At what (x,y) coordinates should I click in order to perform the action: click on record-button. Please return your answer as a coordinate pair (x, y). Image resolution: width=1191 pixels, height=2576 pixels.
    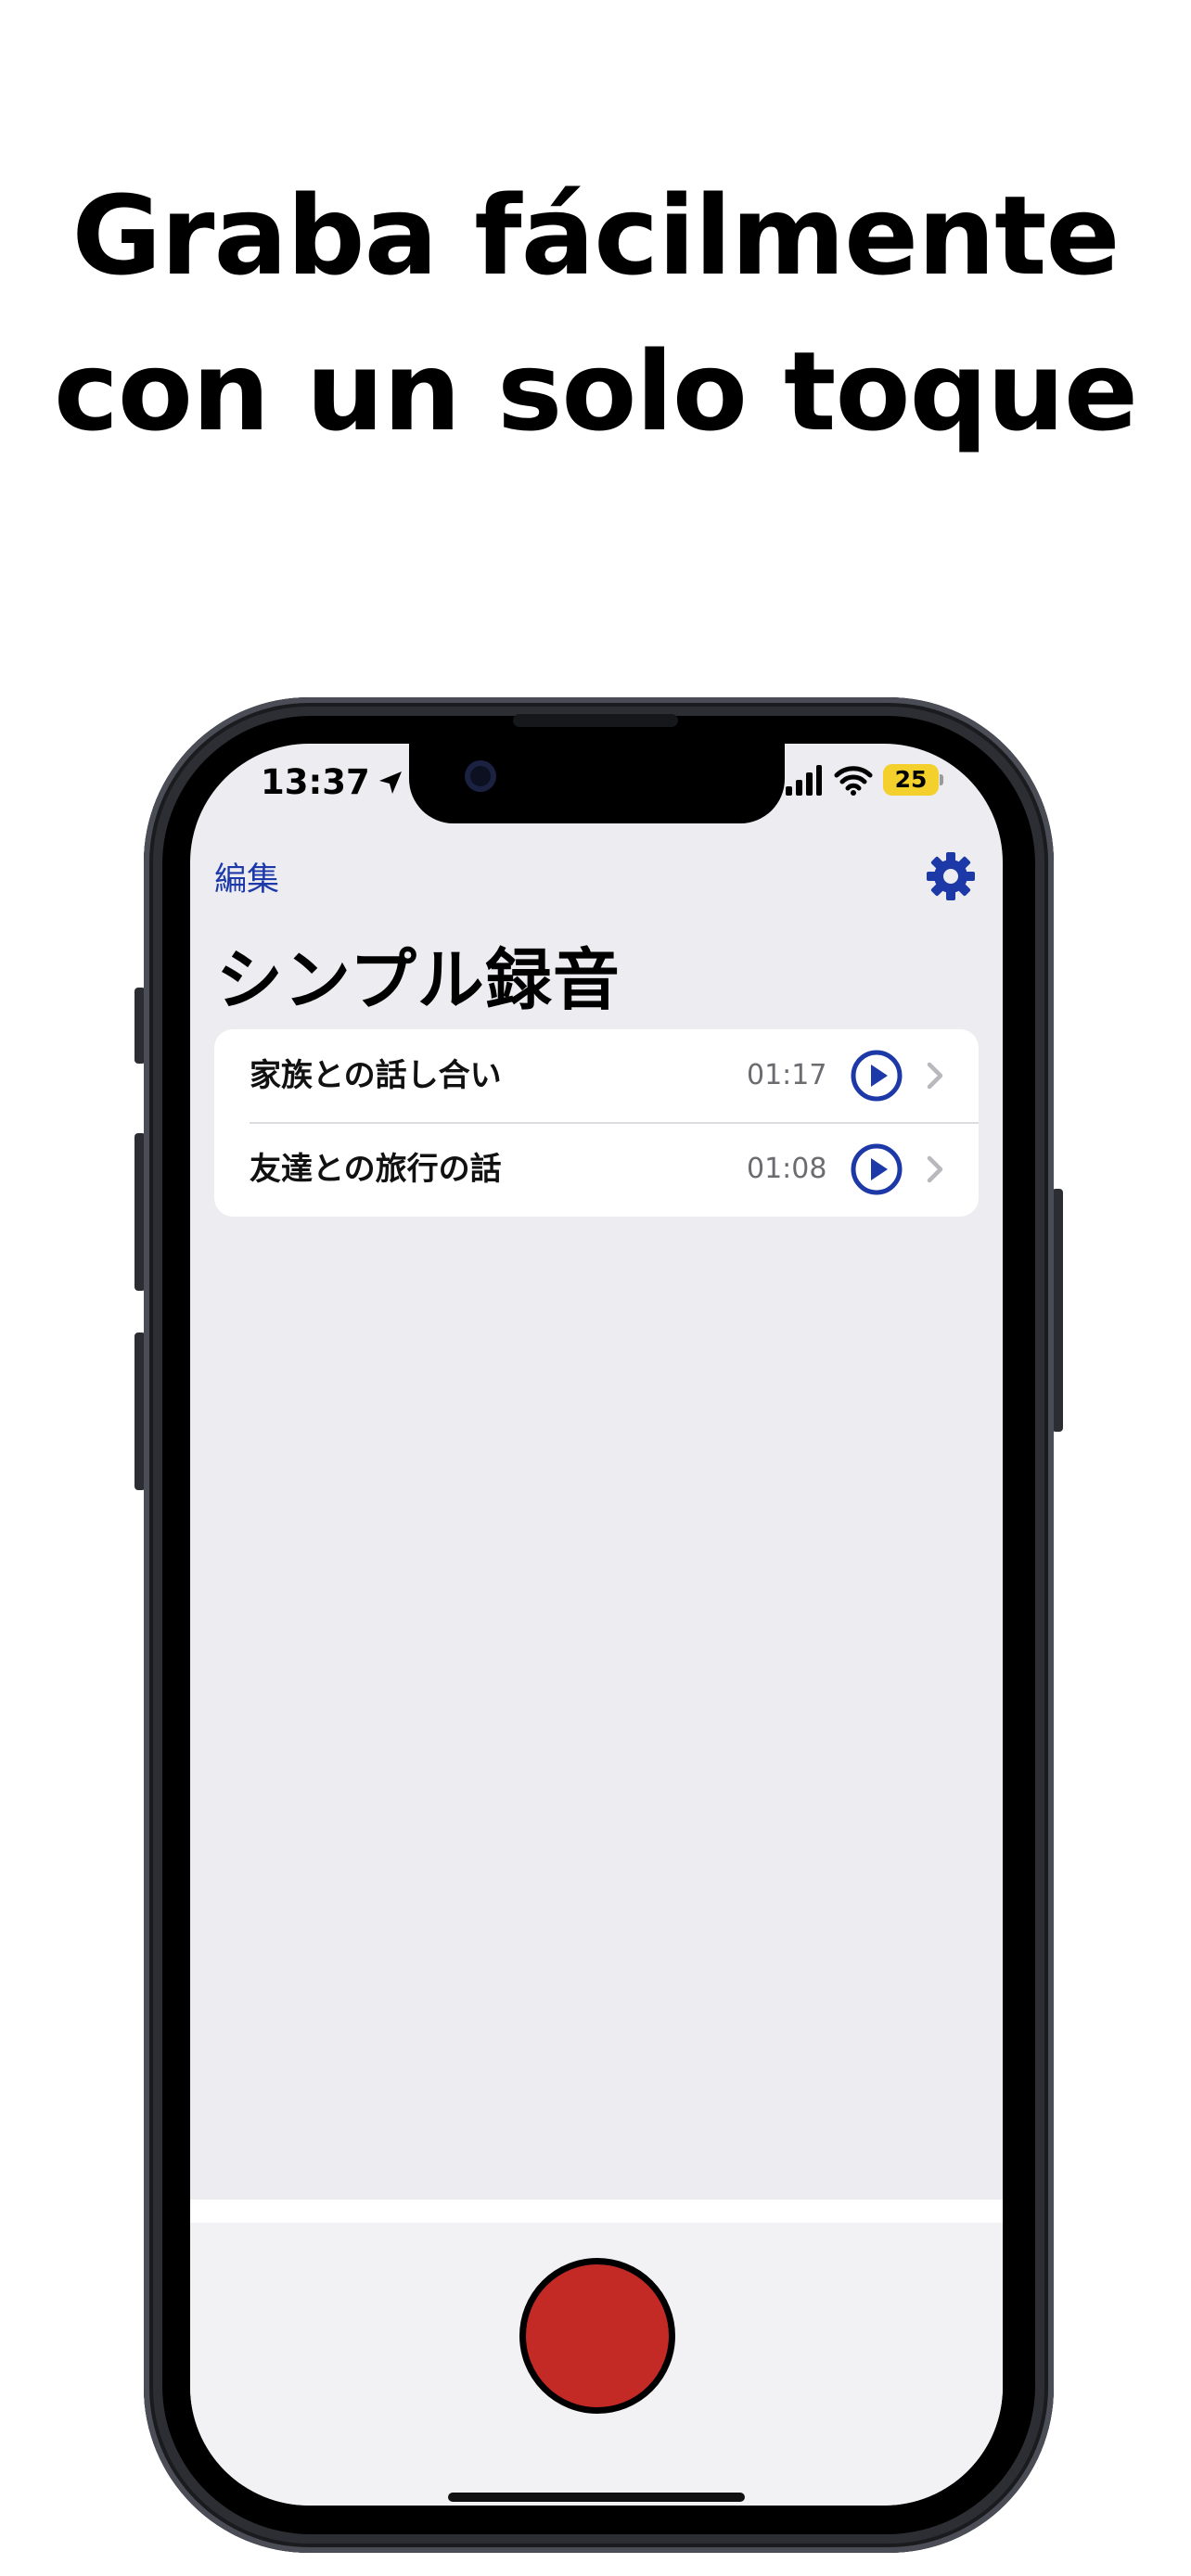
    Looking at the image, I should click on (597, 2336).